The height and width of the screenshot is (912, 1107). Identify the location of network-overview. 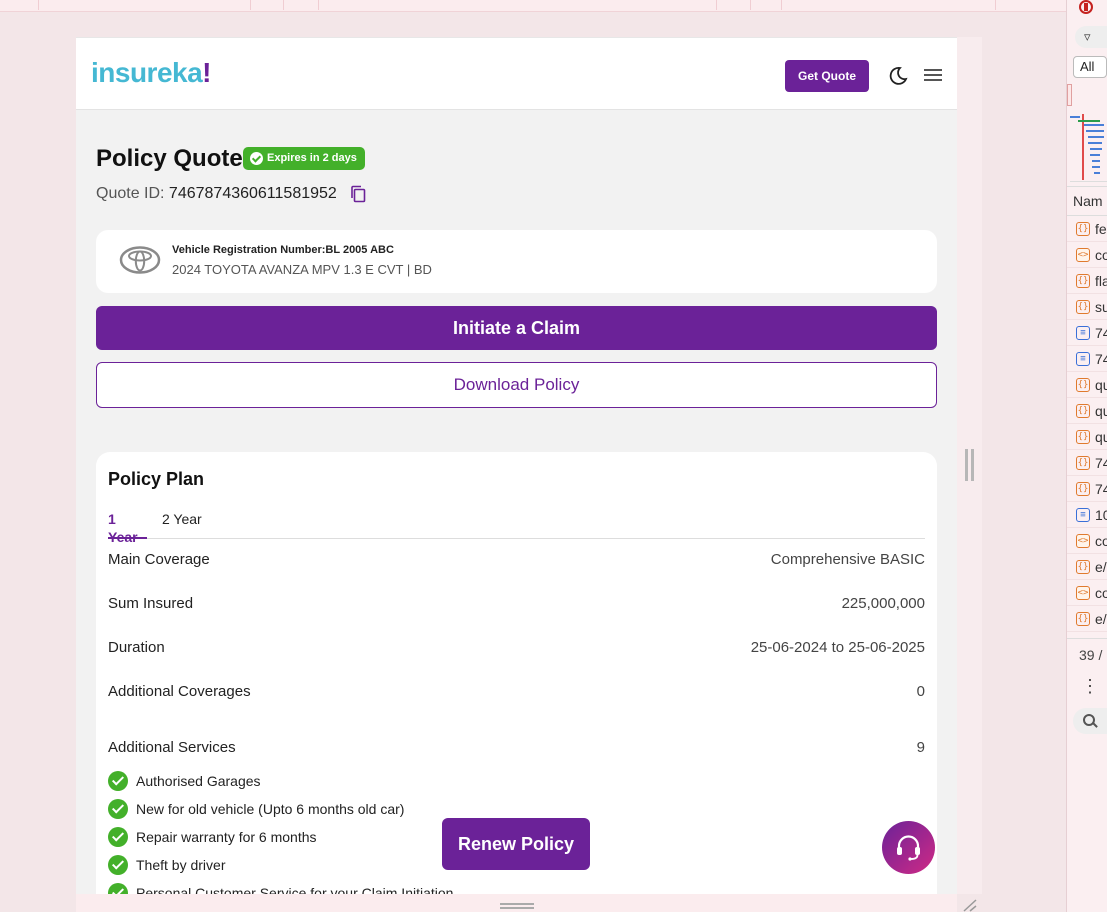
(1088, 146).